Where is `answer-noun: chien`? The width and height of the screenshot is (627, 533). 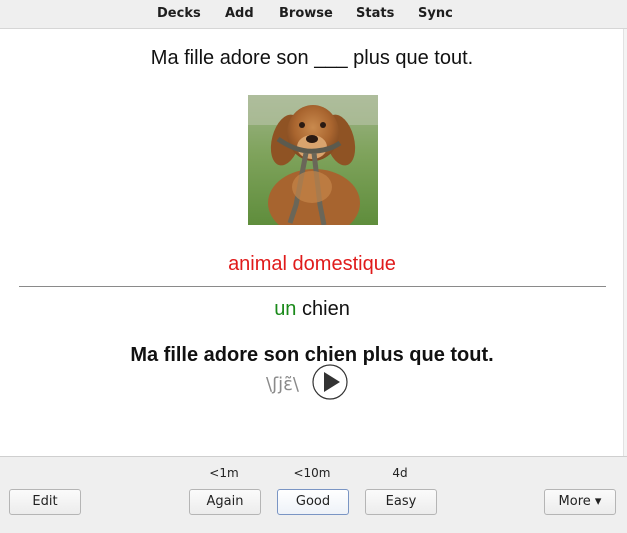
answer-noun: chien is located at coordinates (326, 309).